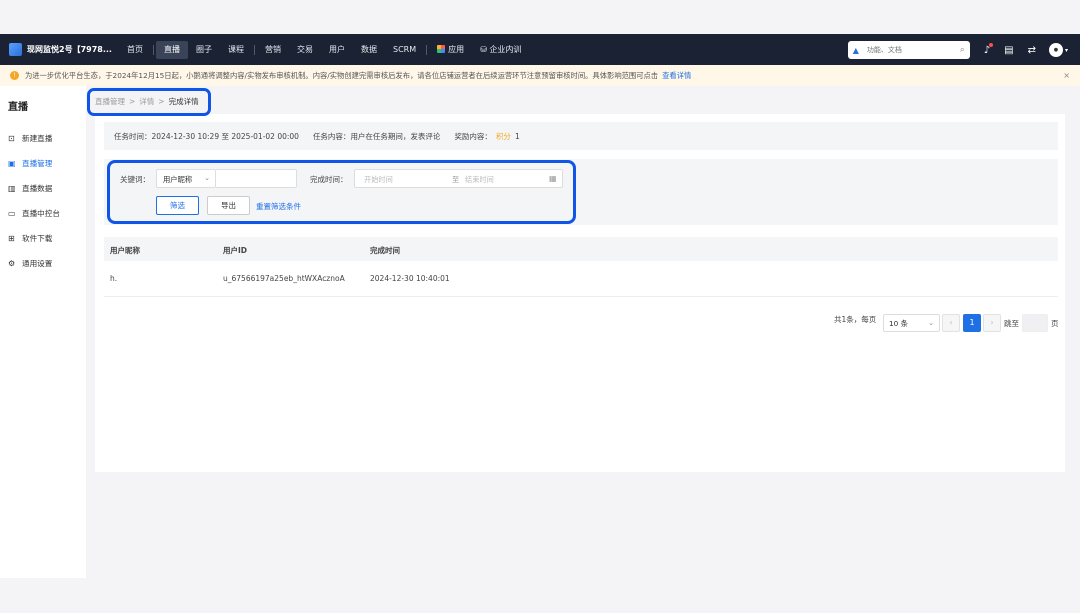 The width and height of the screenshot is (1080, 613). Describe the element at coordinates (225, 136) in the screenshot. I see `task-time-value: 2024-12-30 10:29 至 2025-01-02 00:00` at that location.